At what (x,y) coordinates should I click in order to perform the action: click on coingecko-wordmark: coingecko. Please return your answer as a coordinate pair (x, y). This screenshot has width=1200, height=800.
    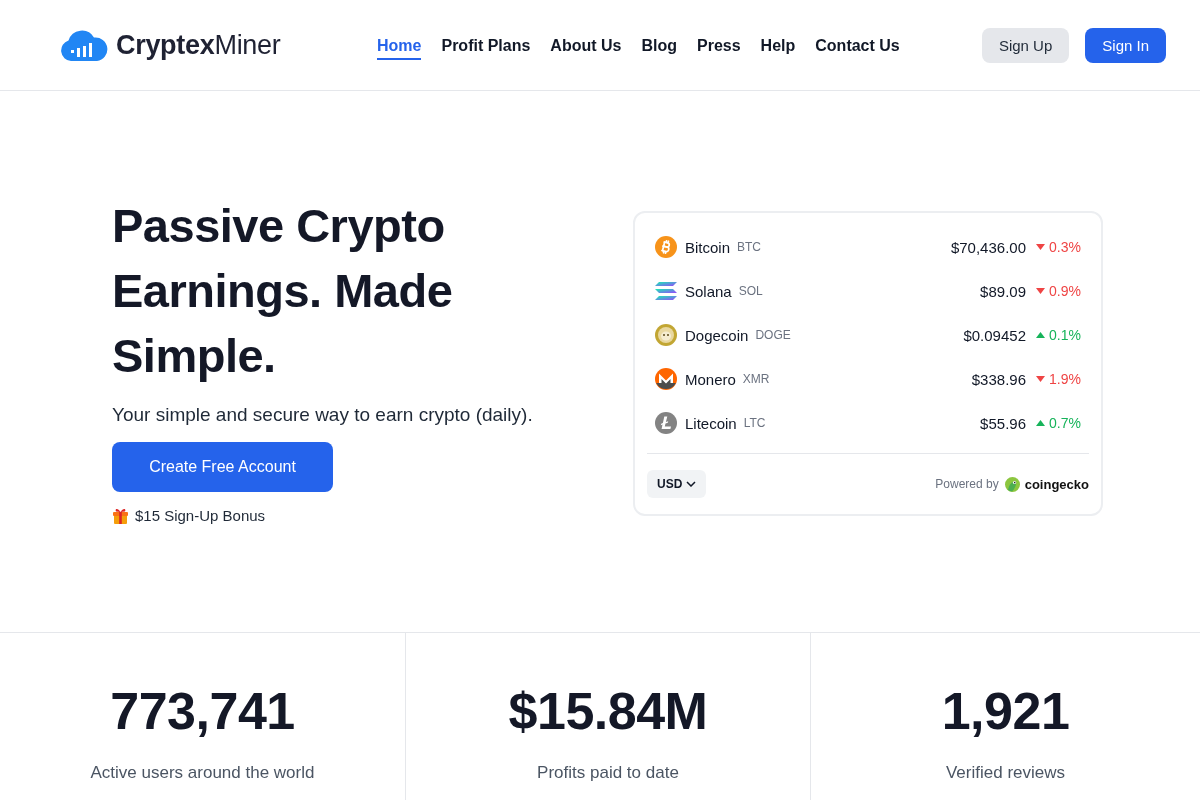
    Looking at the image, I should click on (1056, 484).